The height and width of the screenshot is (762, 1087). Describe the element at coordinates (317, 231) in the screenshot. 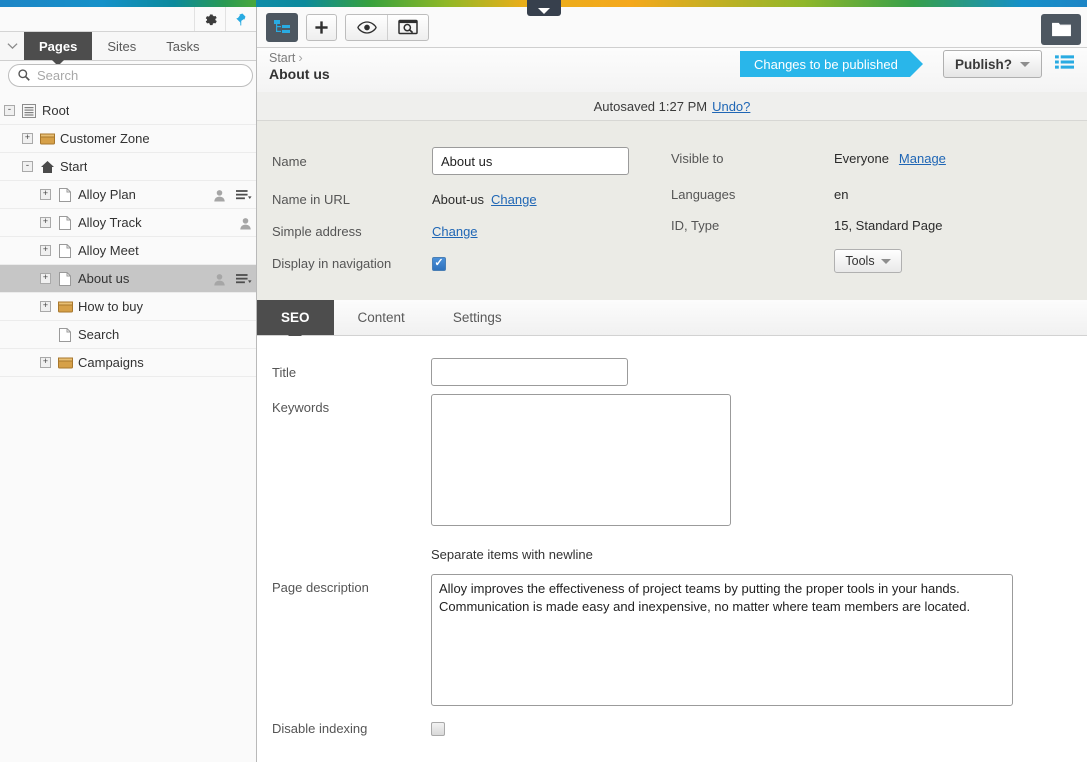

I see `simple-address-label: Simple address` at that location.